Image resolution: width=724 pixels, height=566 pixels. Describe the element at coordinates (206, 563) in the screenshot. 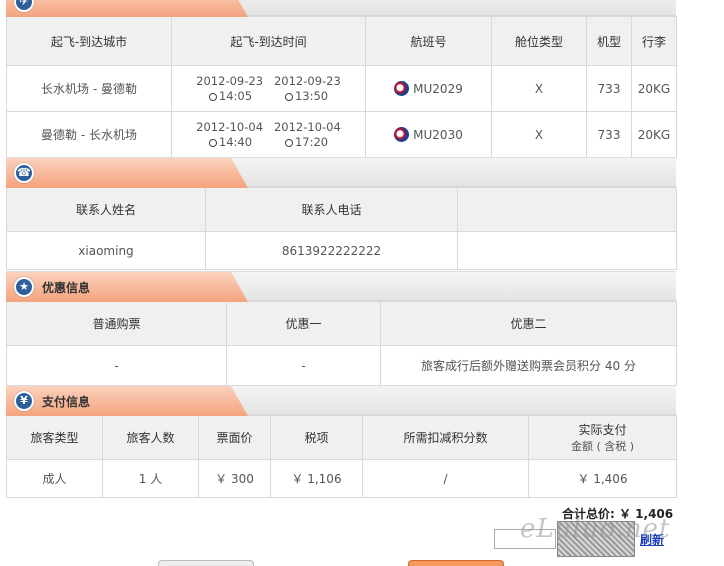

I see `back-button` at that location.